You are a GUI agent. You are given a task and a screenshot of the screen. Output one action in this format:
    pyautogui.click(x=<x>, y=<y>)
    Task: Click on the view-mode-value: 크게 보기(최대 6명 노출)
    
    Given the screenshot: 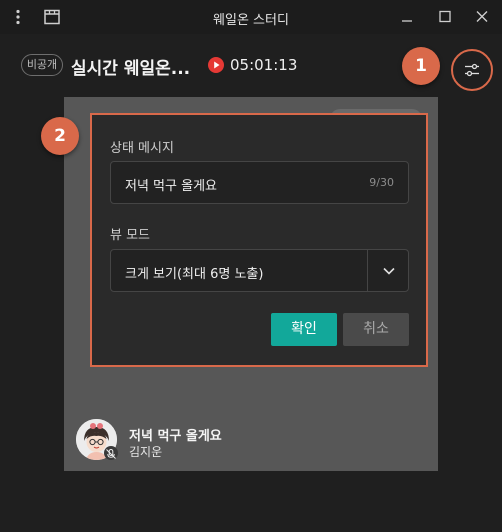 What is the action you would take?
    pyautogui.click(x=194, y=274)
    